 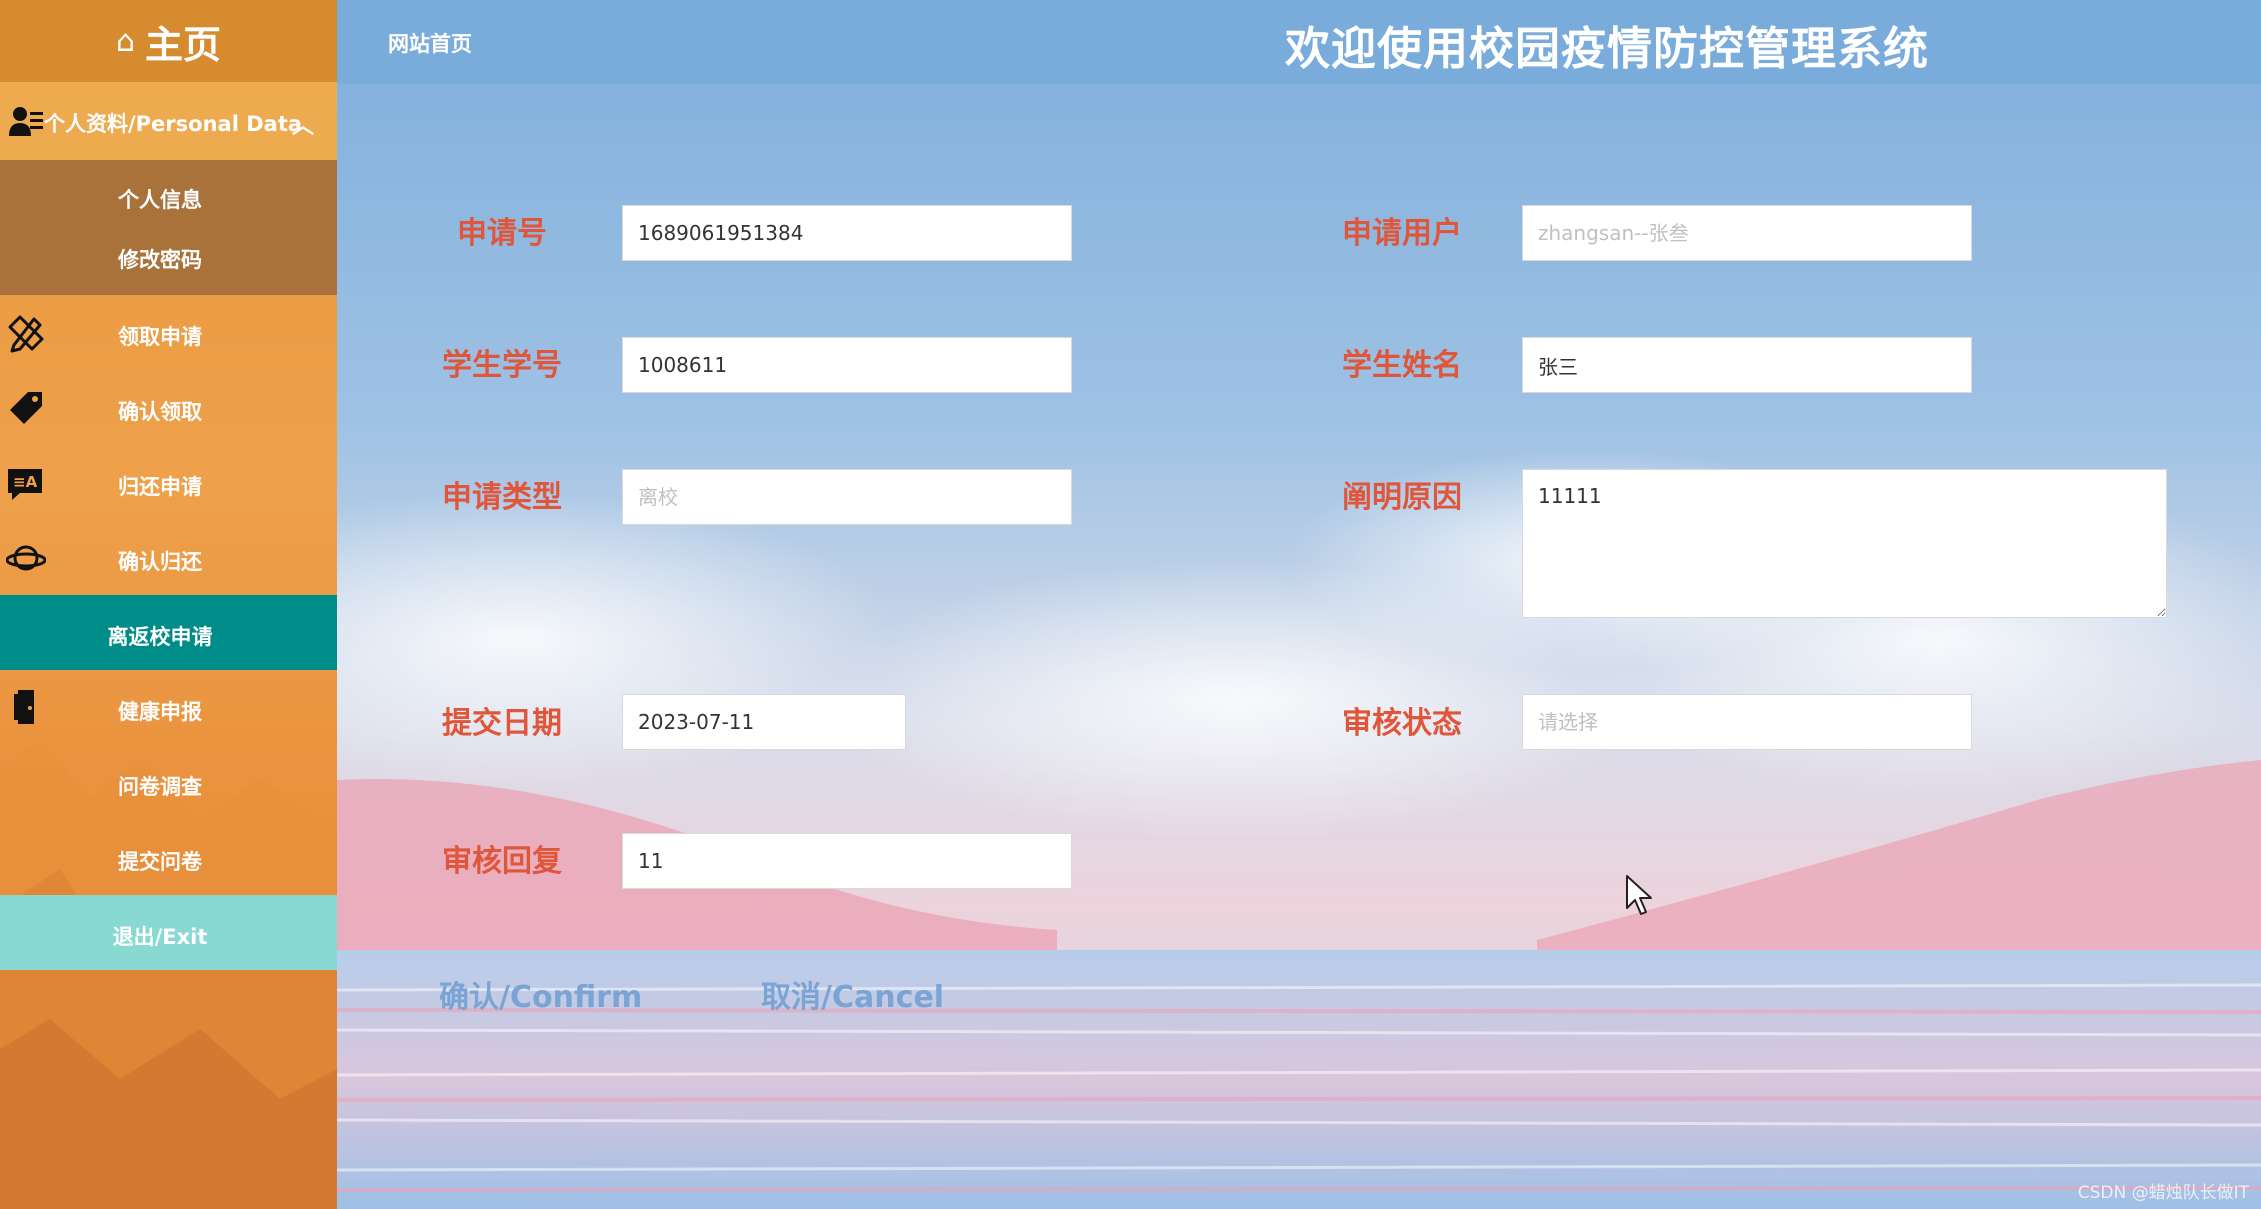 What do you see at coordinates (1402, 365) in the screenshot?
I see `student-name-label: 学生姓名` at bounding box center [1402, 365].